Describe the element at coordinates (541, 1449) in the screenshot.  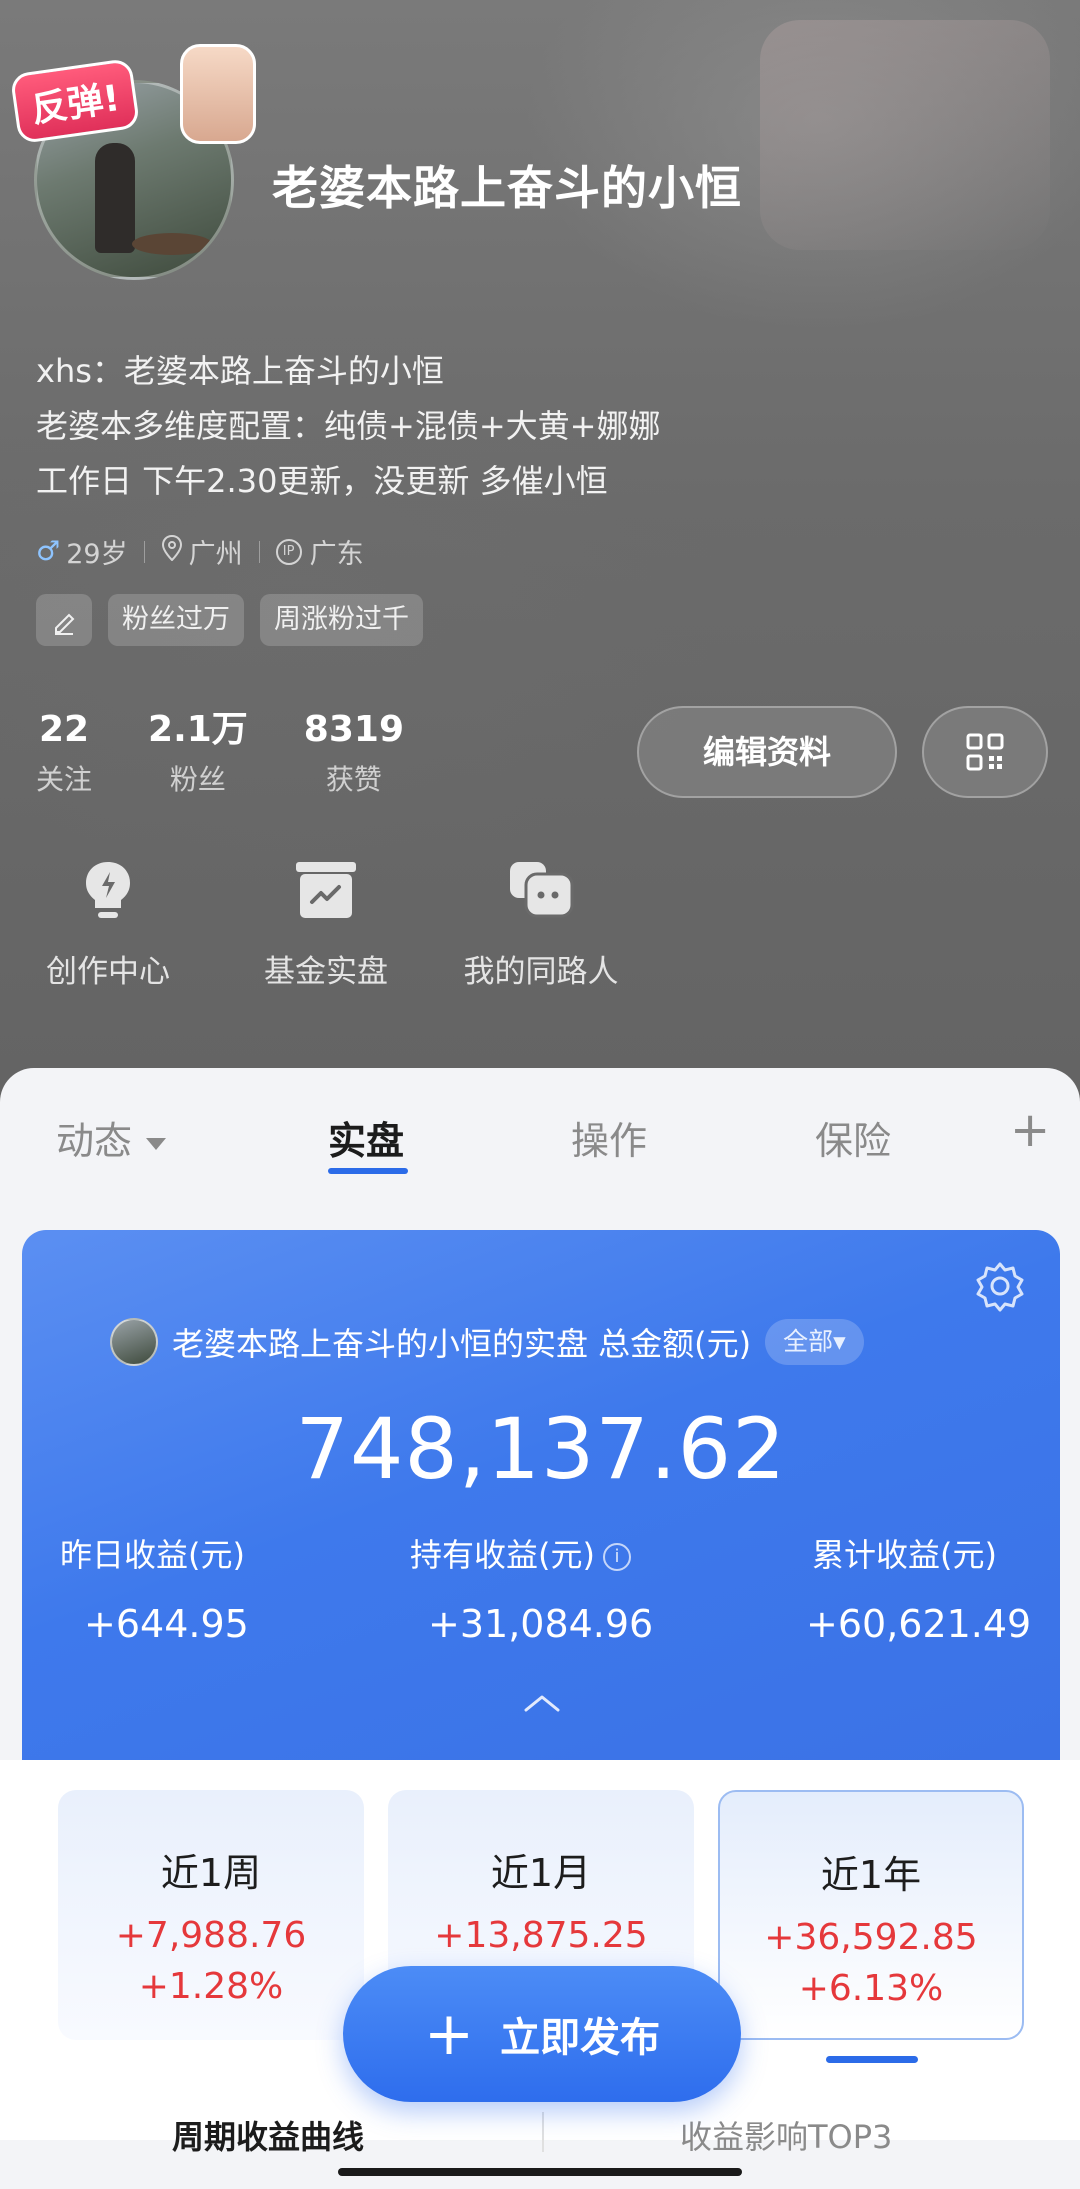
I see `portfolio-total-amount: 748,137.62` at that location.